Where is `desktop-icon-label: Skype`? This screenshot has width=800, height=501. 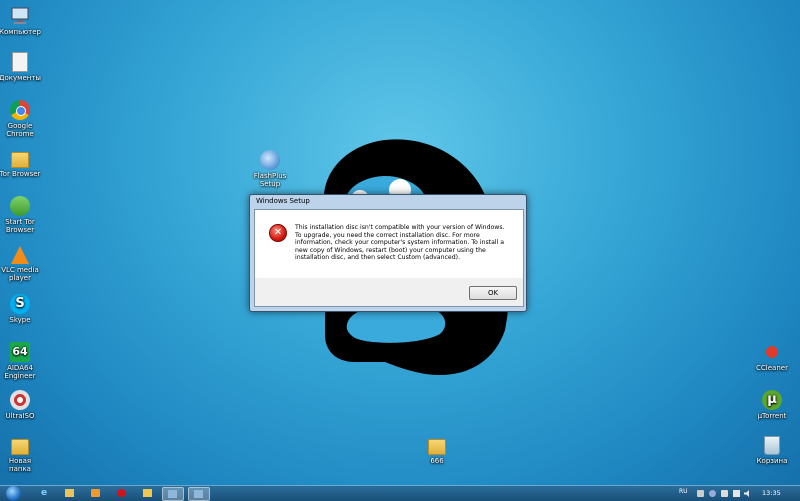
desktop-icon-label: Skype is located at coordinates (20, 320).